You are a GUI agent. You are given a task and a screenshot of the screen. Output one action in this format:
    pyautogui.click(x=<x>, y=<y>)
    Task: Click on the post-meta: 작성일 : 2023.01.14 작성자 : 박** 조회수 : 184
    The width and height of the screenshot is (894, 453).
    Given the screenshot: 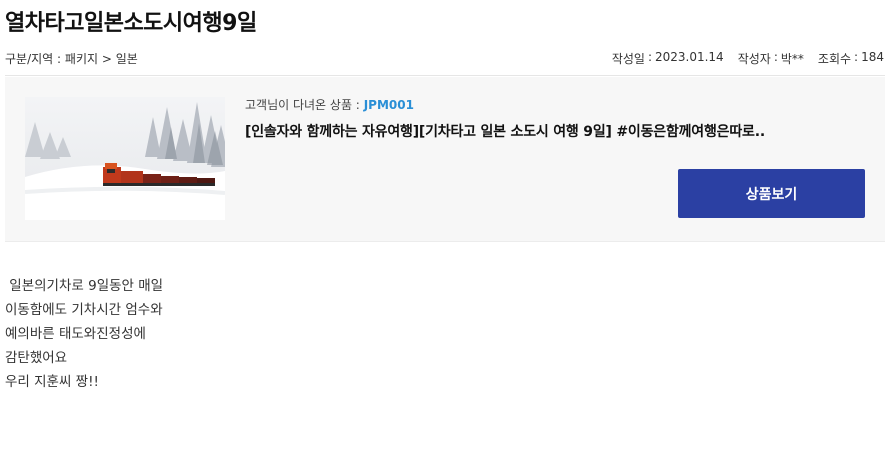 What is the action you would take?
    pyautogui.click(x=748, y=58)
    